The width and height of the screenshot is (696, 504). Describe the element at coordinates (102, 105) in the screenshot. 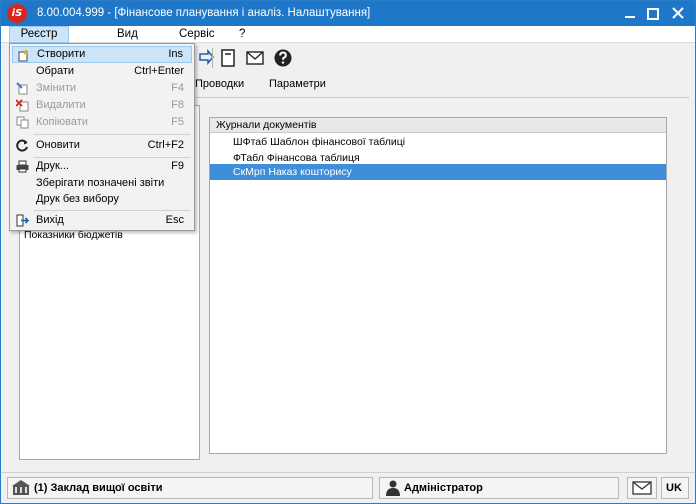

I see `menu-item-delete: Видалити F8` at that location.